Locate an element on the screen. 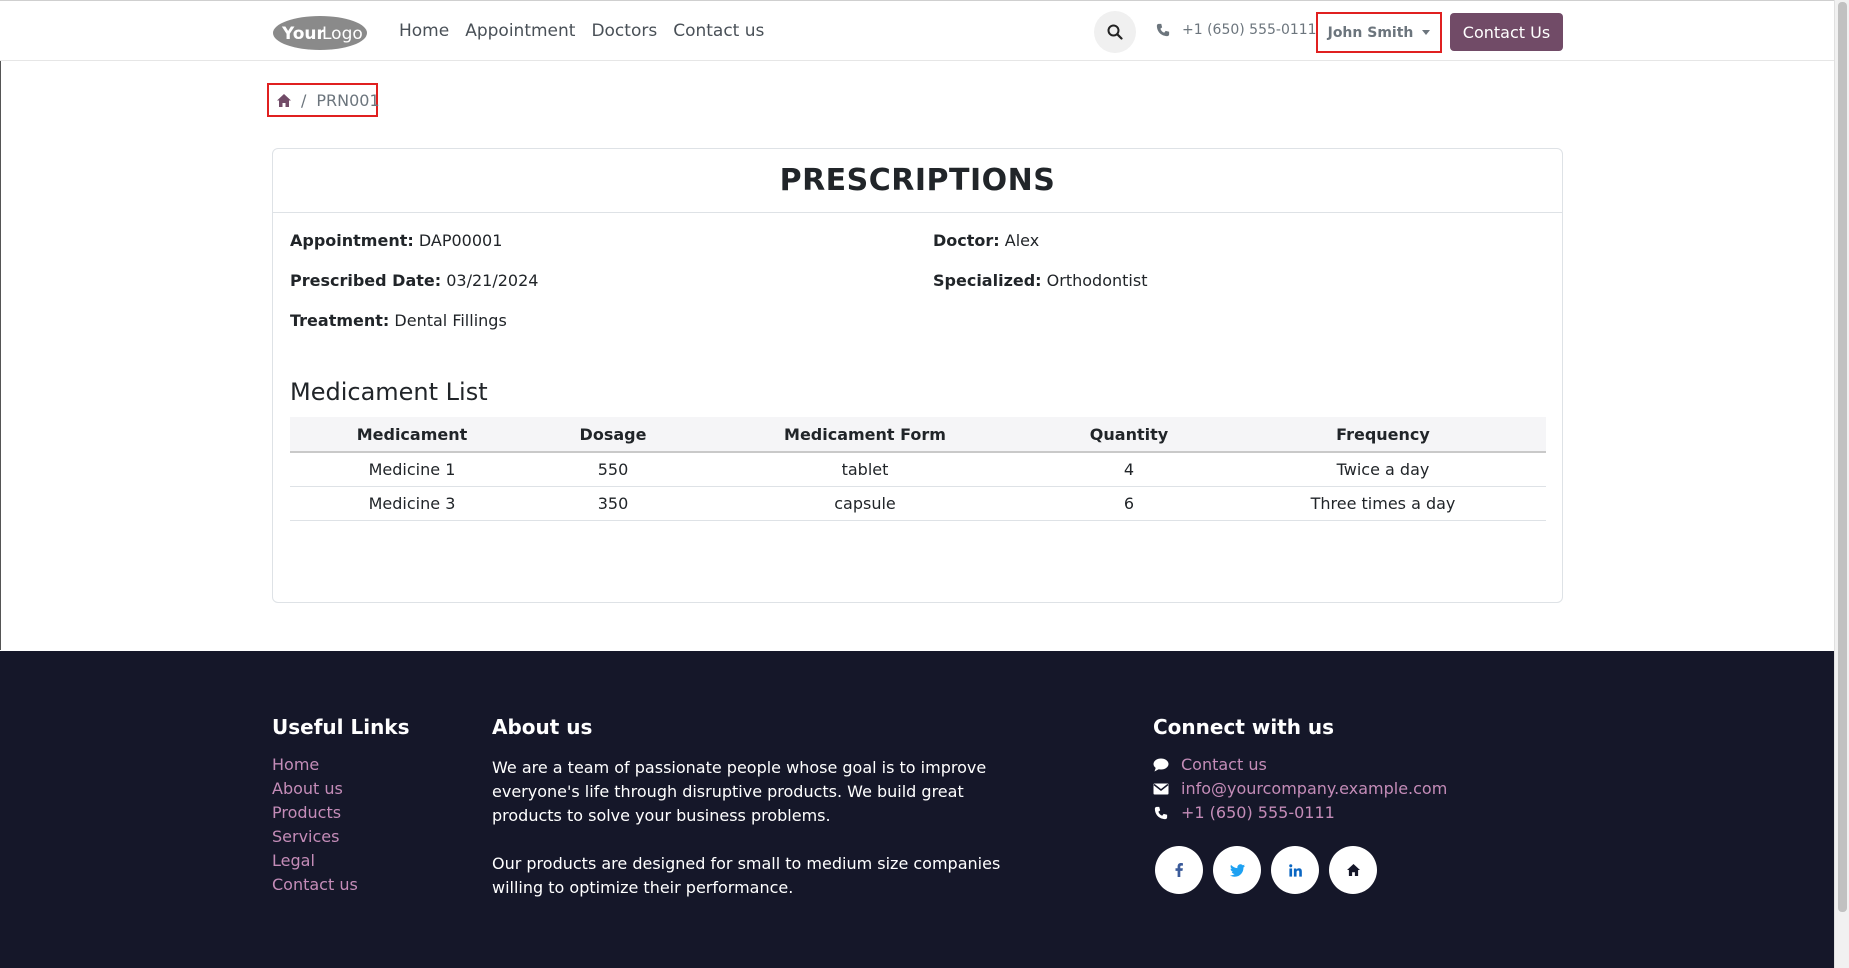  twitter-icon is located at coordinates (1237, 870).